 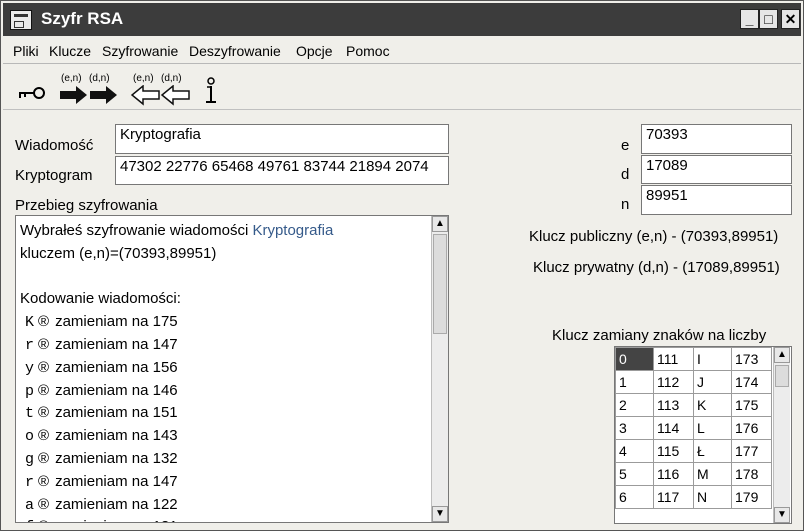 What do you see at coordinates (54, 145) in the screenshot?
I see `message-label: Wiadomość` at bounding box center [54, 145].